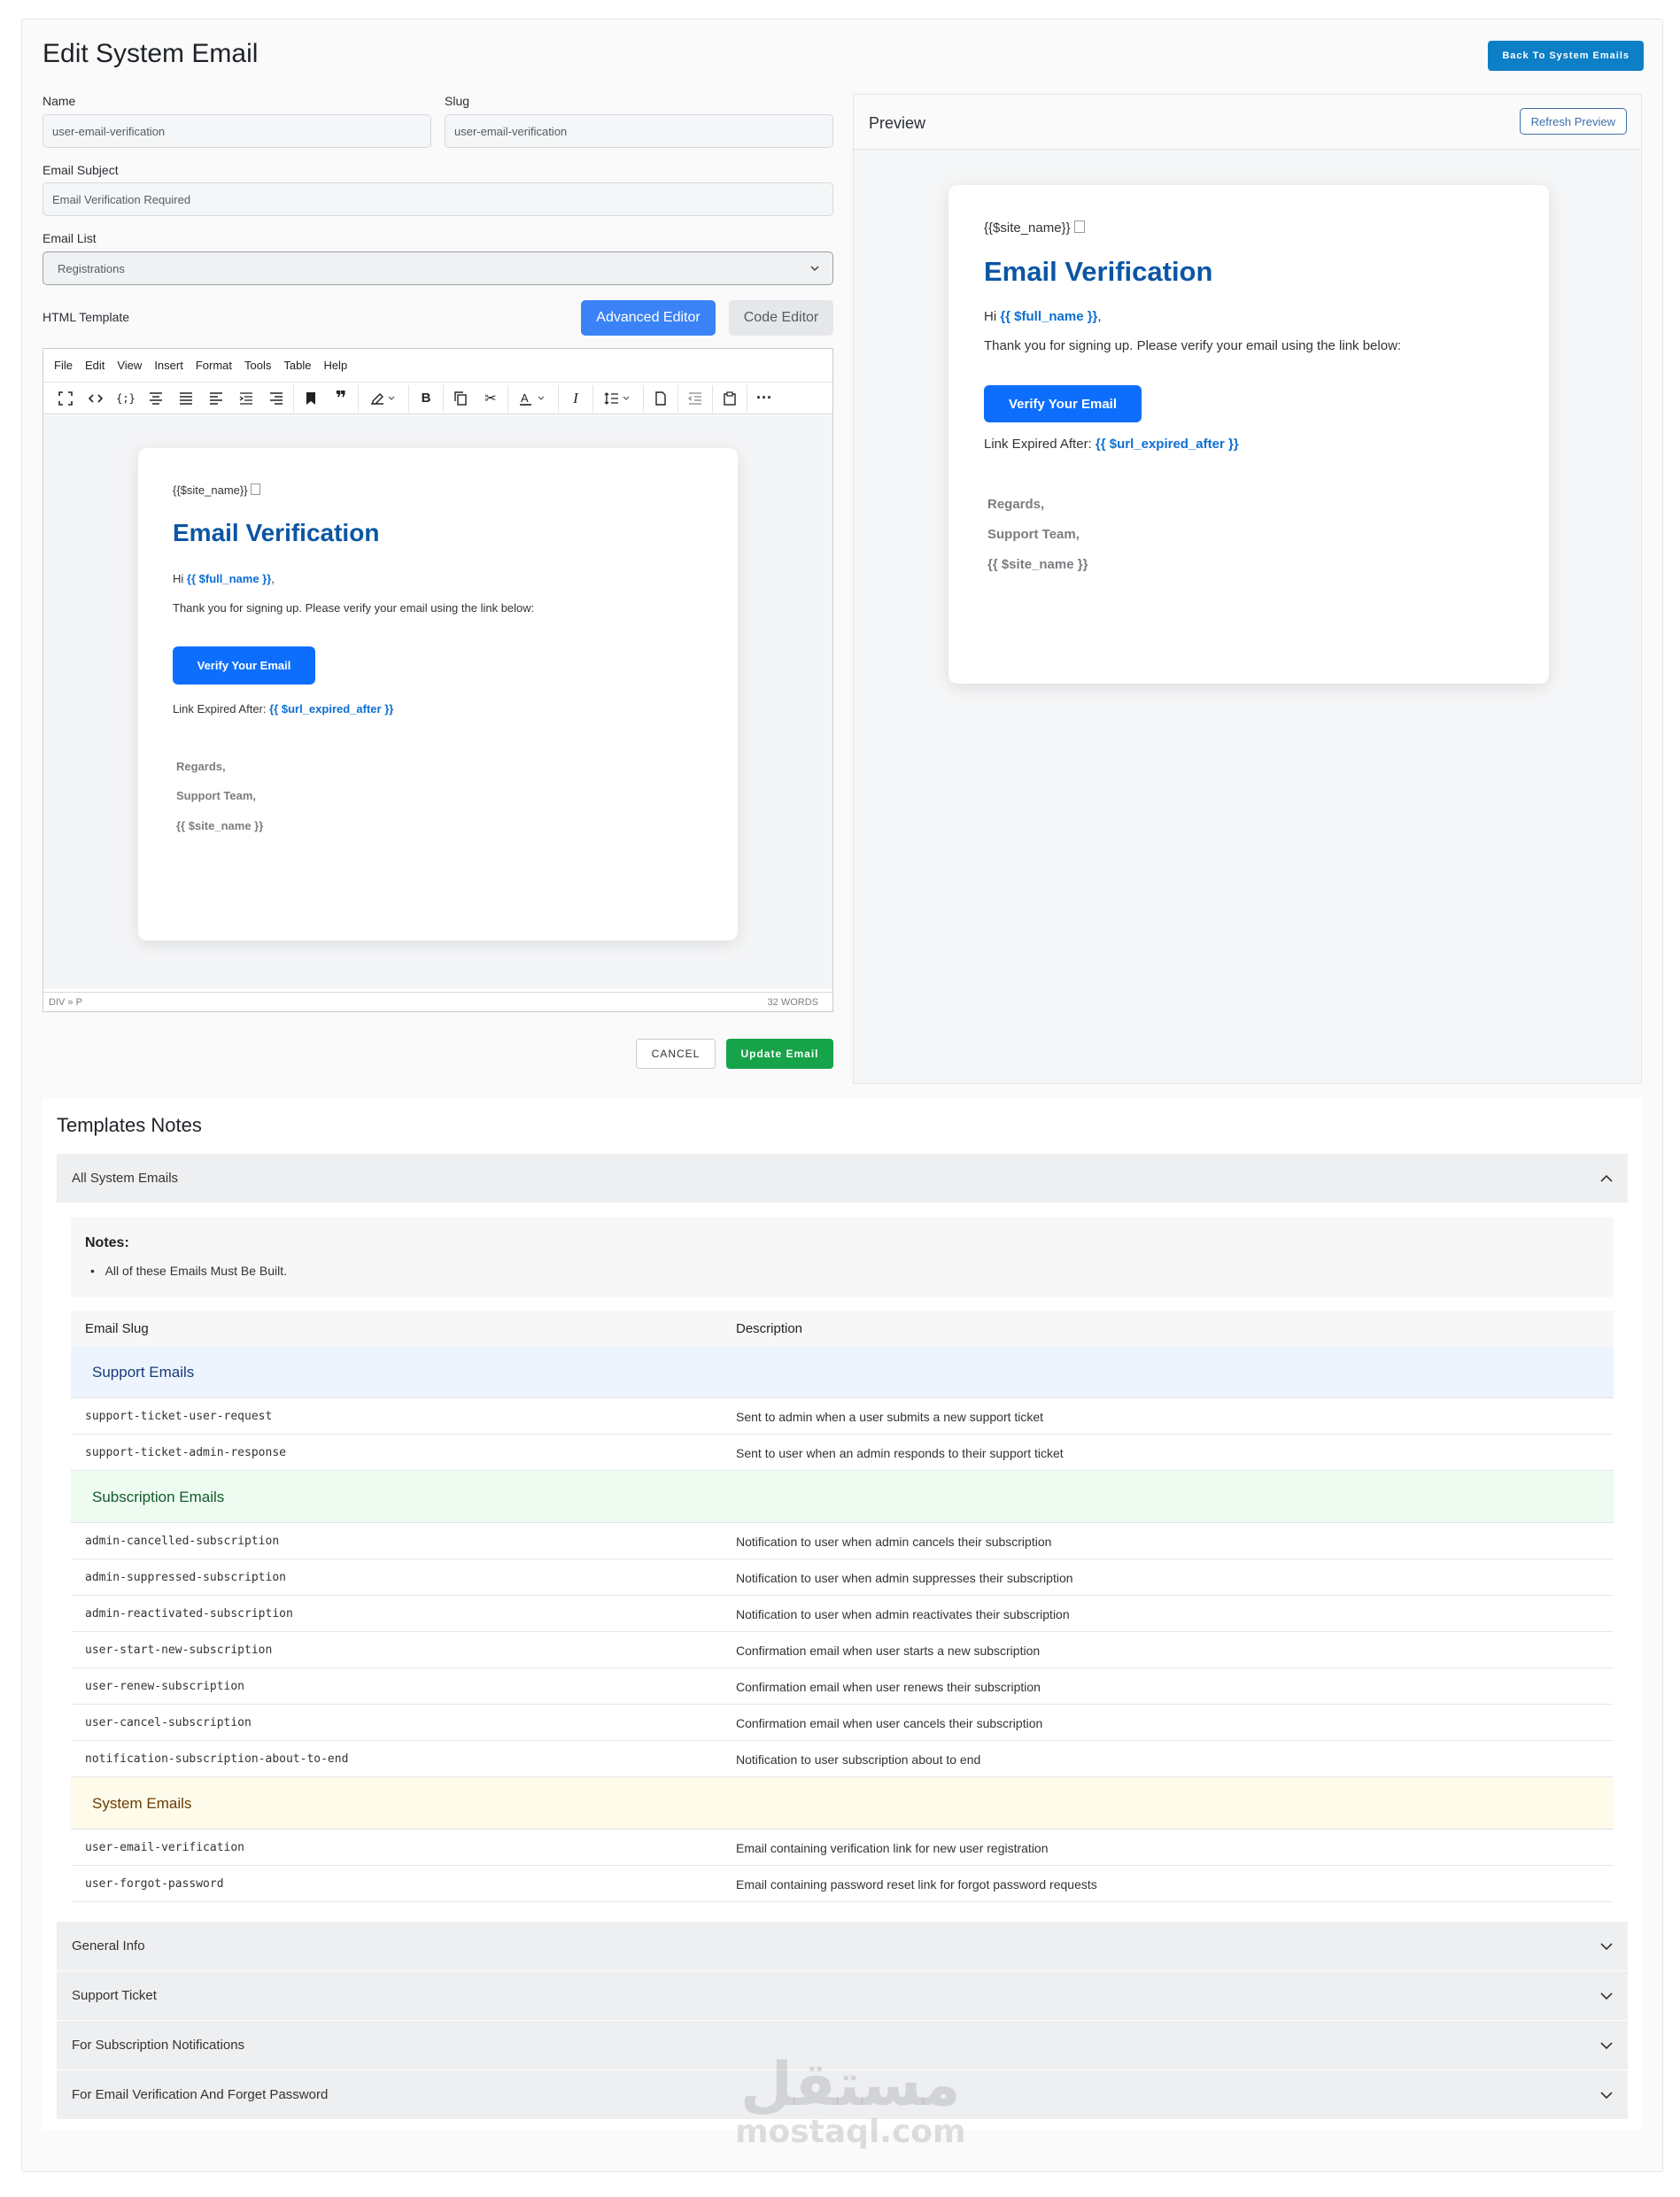 Image resolution: width=1680 pixels, height=2197 pixels. I want to click on group-row-subscription: Subscription Emails, so click(842, 1497).